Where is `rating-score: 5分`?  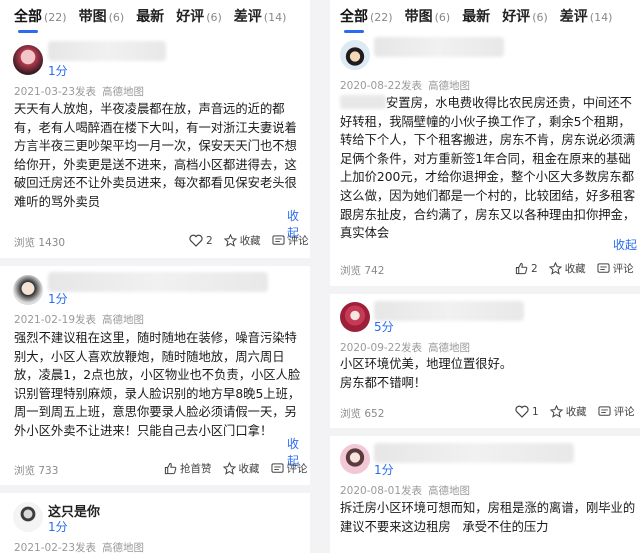
rating-score: 5分 is located at coordinates (384, 327).